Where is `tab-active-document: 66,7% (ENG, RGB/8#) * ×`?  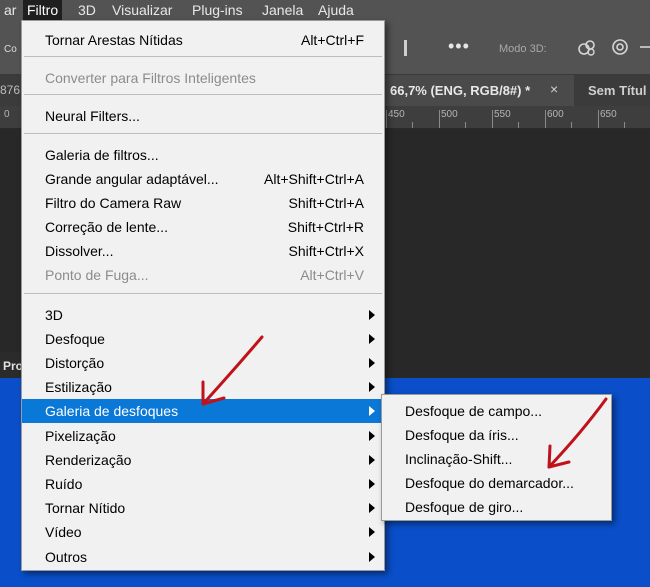 tab-active-document: 66,7% (ENG, RGB/8#) * × is located at coordinates (479, 90).